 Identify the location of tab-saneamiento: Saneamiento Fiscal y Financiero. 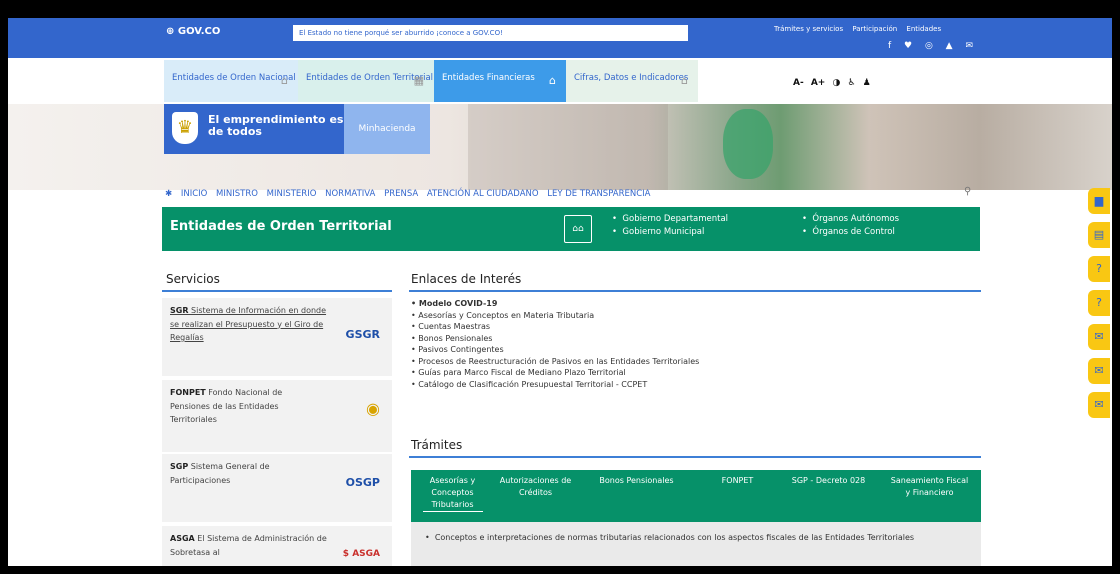
(929, 496).